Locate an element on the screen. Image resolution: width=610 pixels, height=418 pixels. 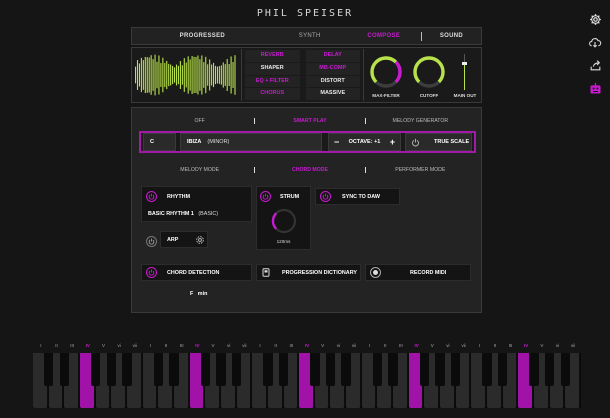
scale-select: IBIZA (MINOR) is located at coordinates (251, 142).